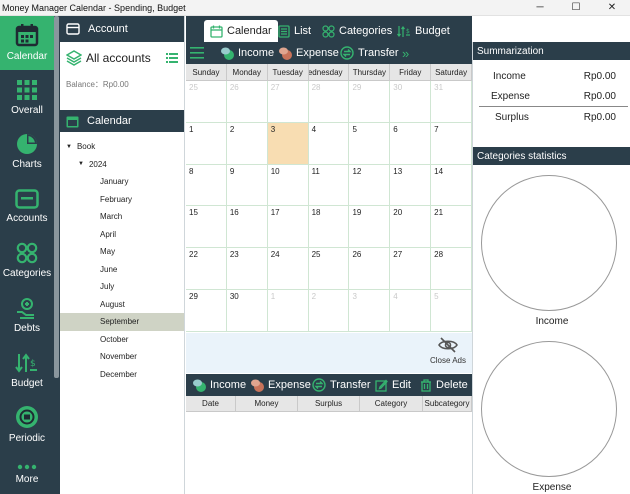 The height and width of the screenshot is (494, 630). What do you see at coordinates (447, 403) in the screenshot?
I see `table-column-header: Subcategory` at bounding box center [447, 403].